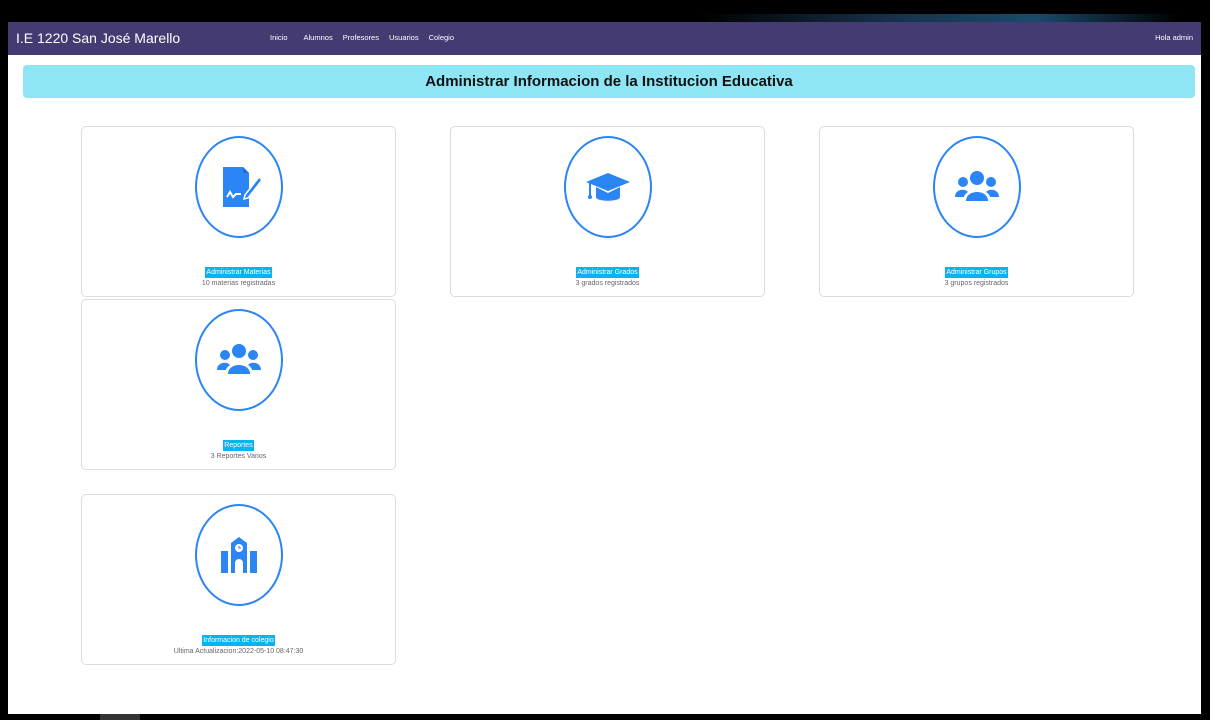  Describe the element at coordinates (238, 283) in the screenshot. I see `card-description: 10 materias registradas` at that location.